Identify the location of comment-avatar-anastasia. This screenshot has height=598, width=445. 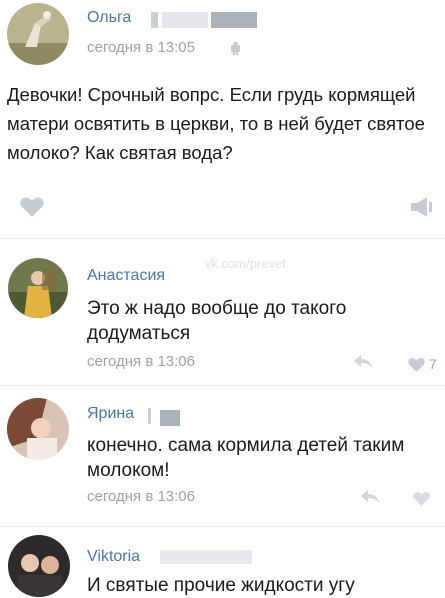
(38, 288).